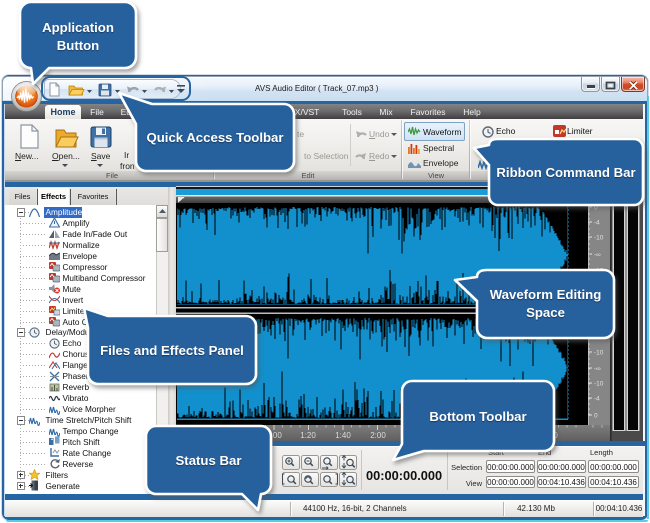 The width and height of the screenshot is (650, 523). I want to click on svg-text: 2:20, so click(412, 435).